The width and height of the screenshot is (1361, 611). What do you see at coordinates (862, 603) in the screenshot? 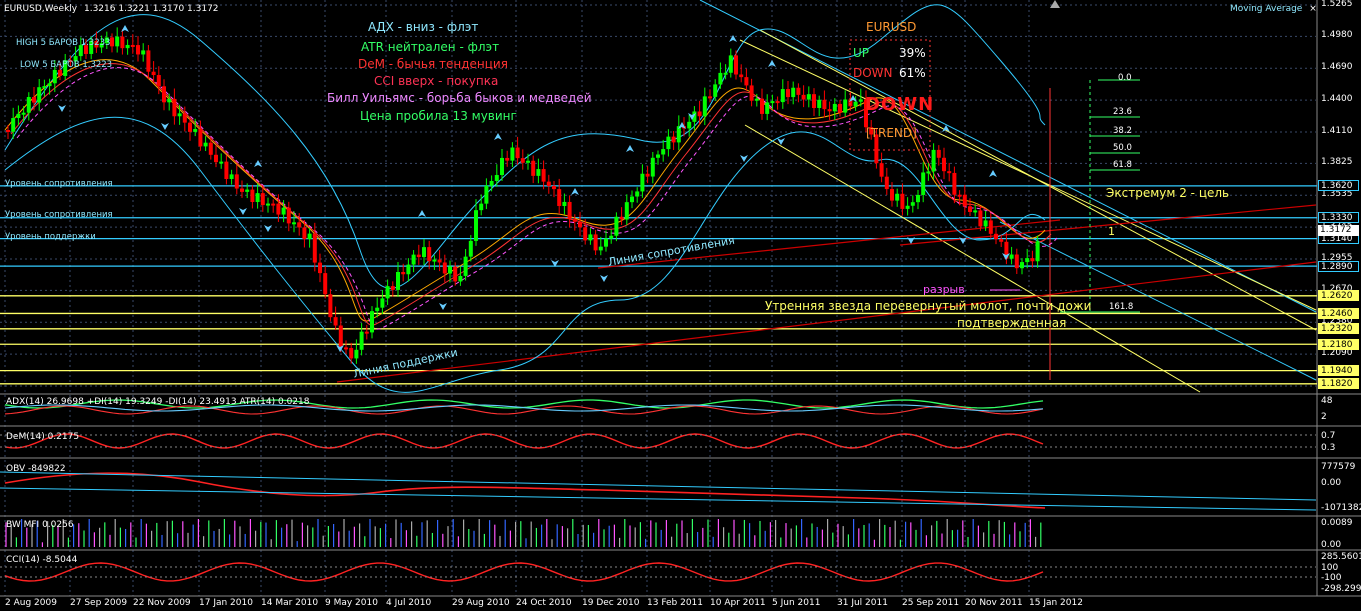
I see `date-label: 31 Jul 2011` at bounding box center [862, 603].